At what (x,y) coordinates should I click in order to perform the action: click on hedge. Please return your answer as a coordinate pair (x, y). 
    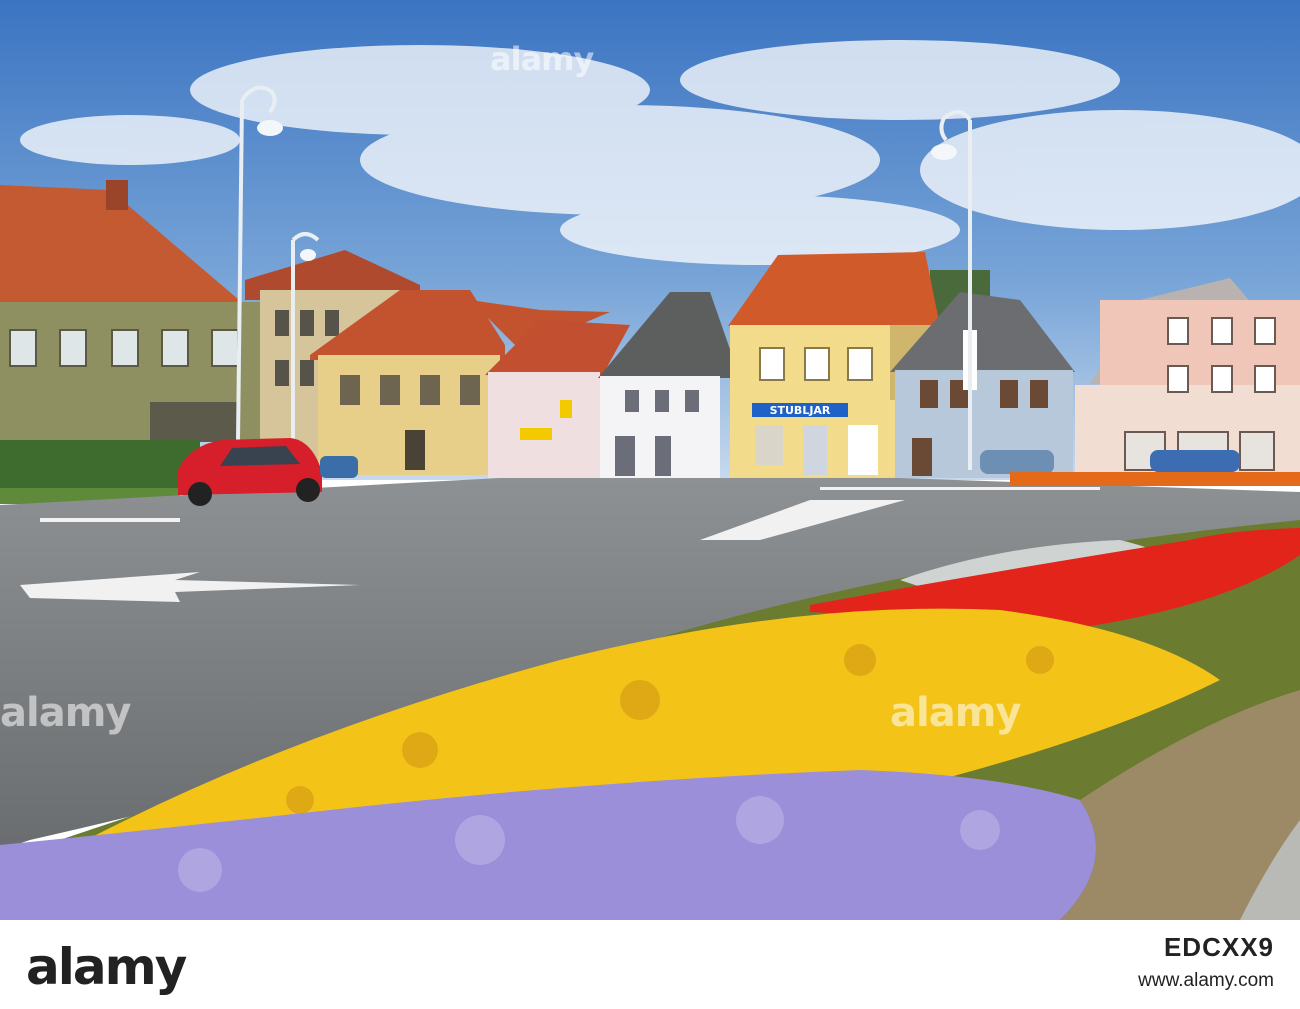
    Looking at the image, I should click on (100, 467).